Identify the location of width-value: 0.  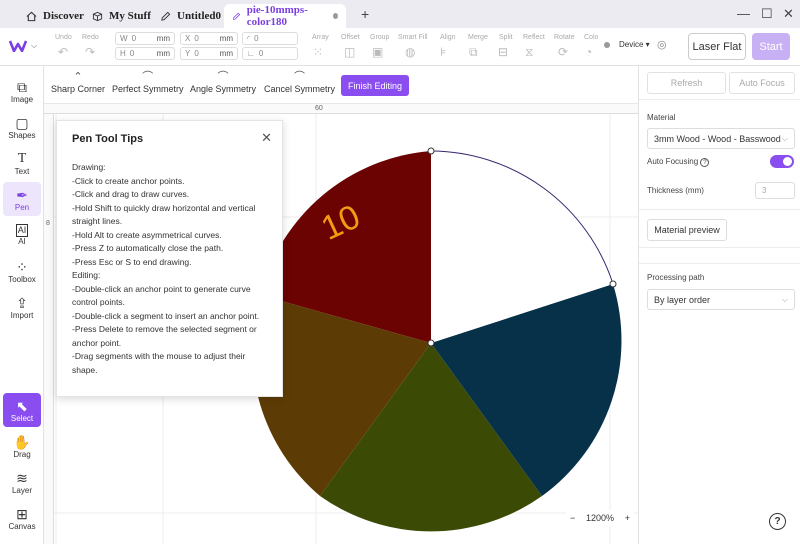
(134, 38).